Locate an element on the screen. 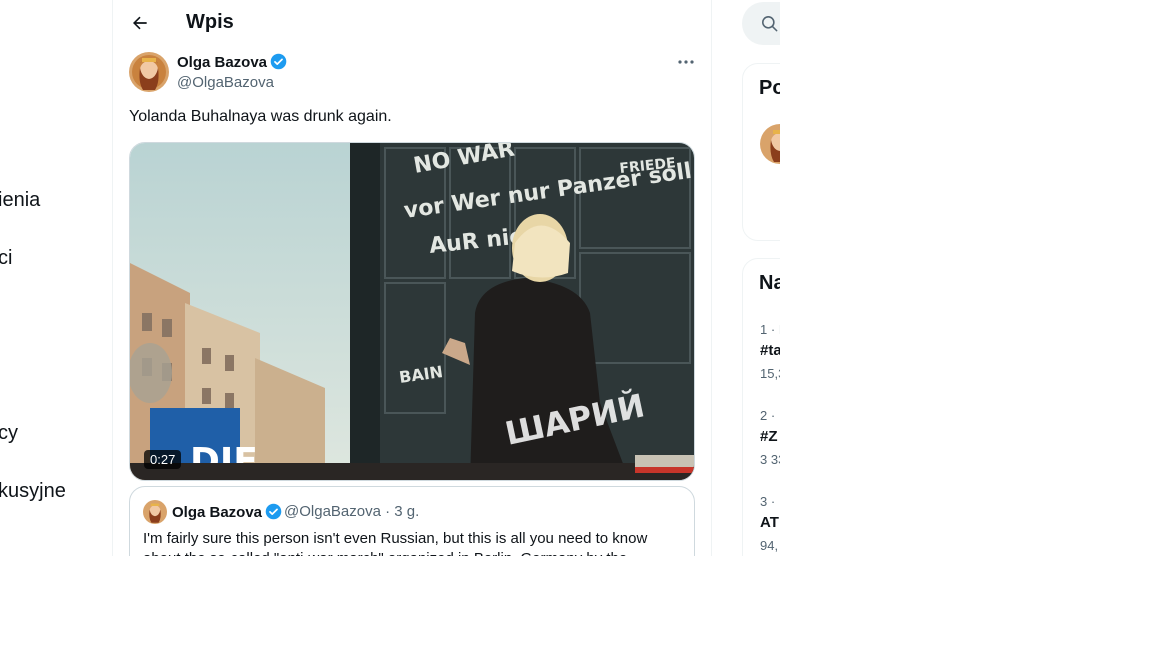  premium-panel: Po is located at coordinates (761, 152).